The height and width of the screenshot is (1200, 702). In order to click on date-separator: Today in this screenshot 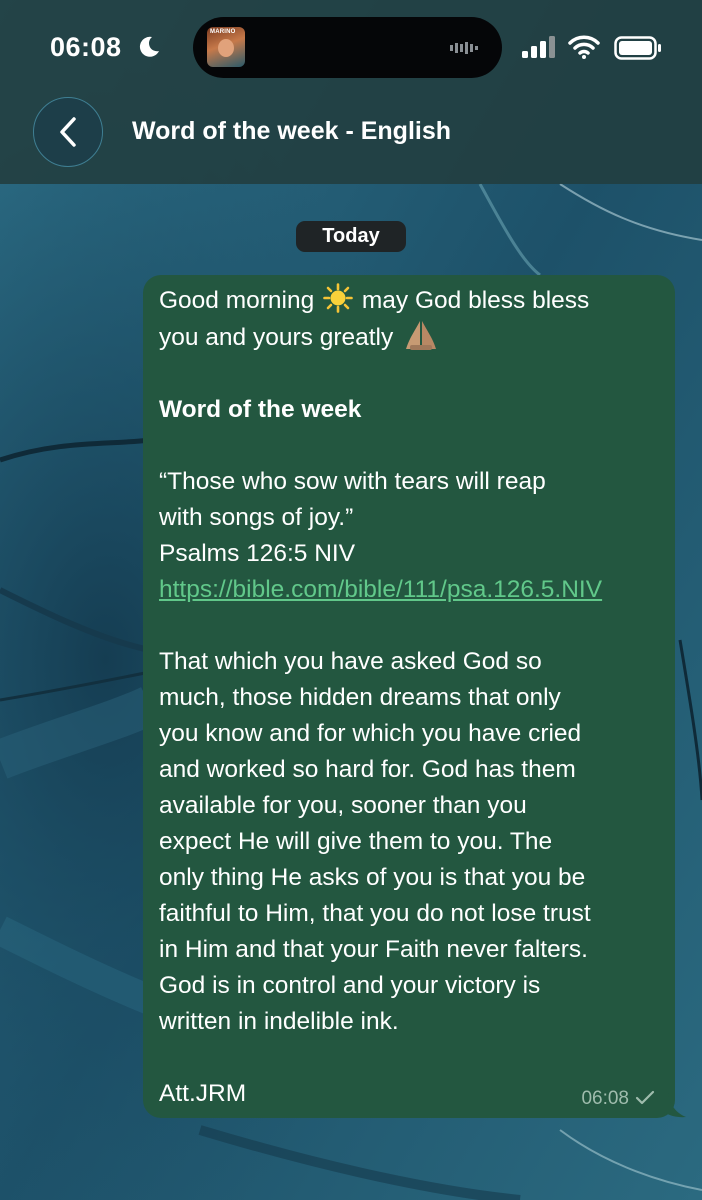, I will do `click(351, 236)`.